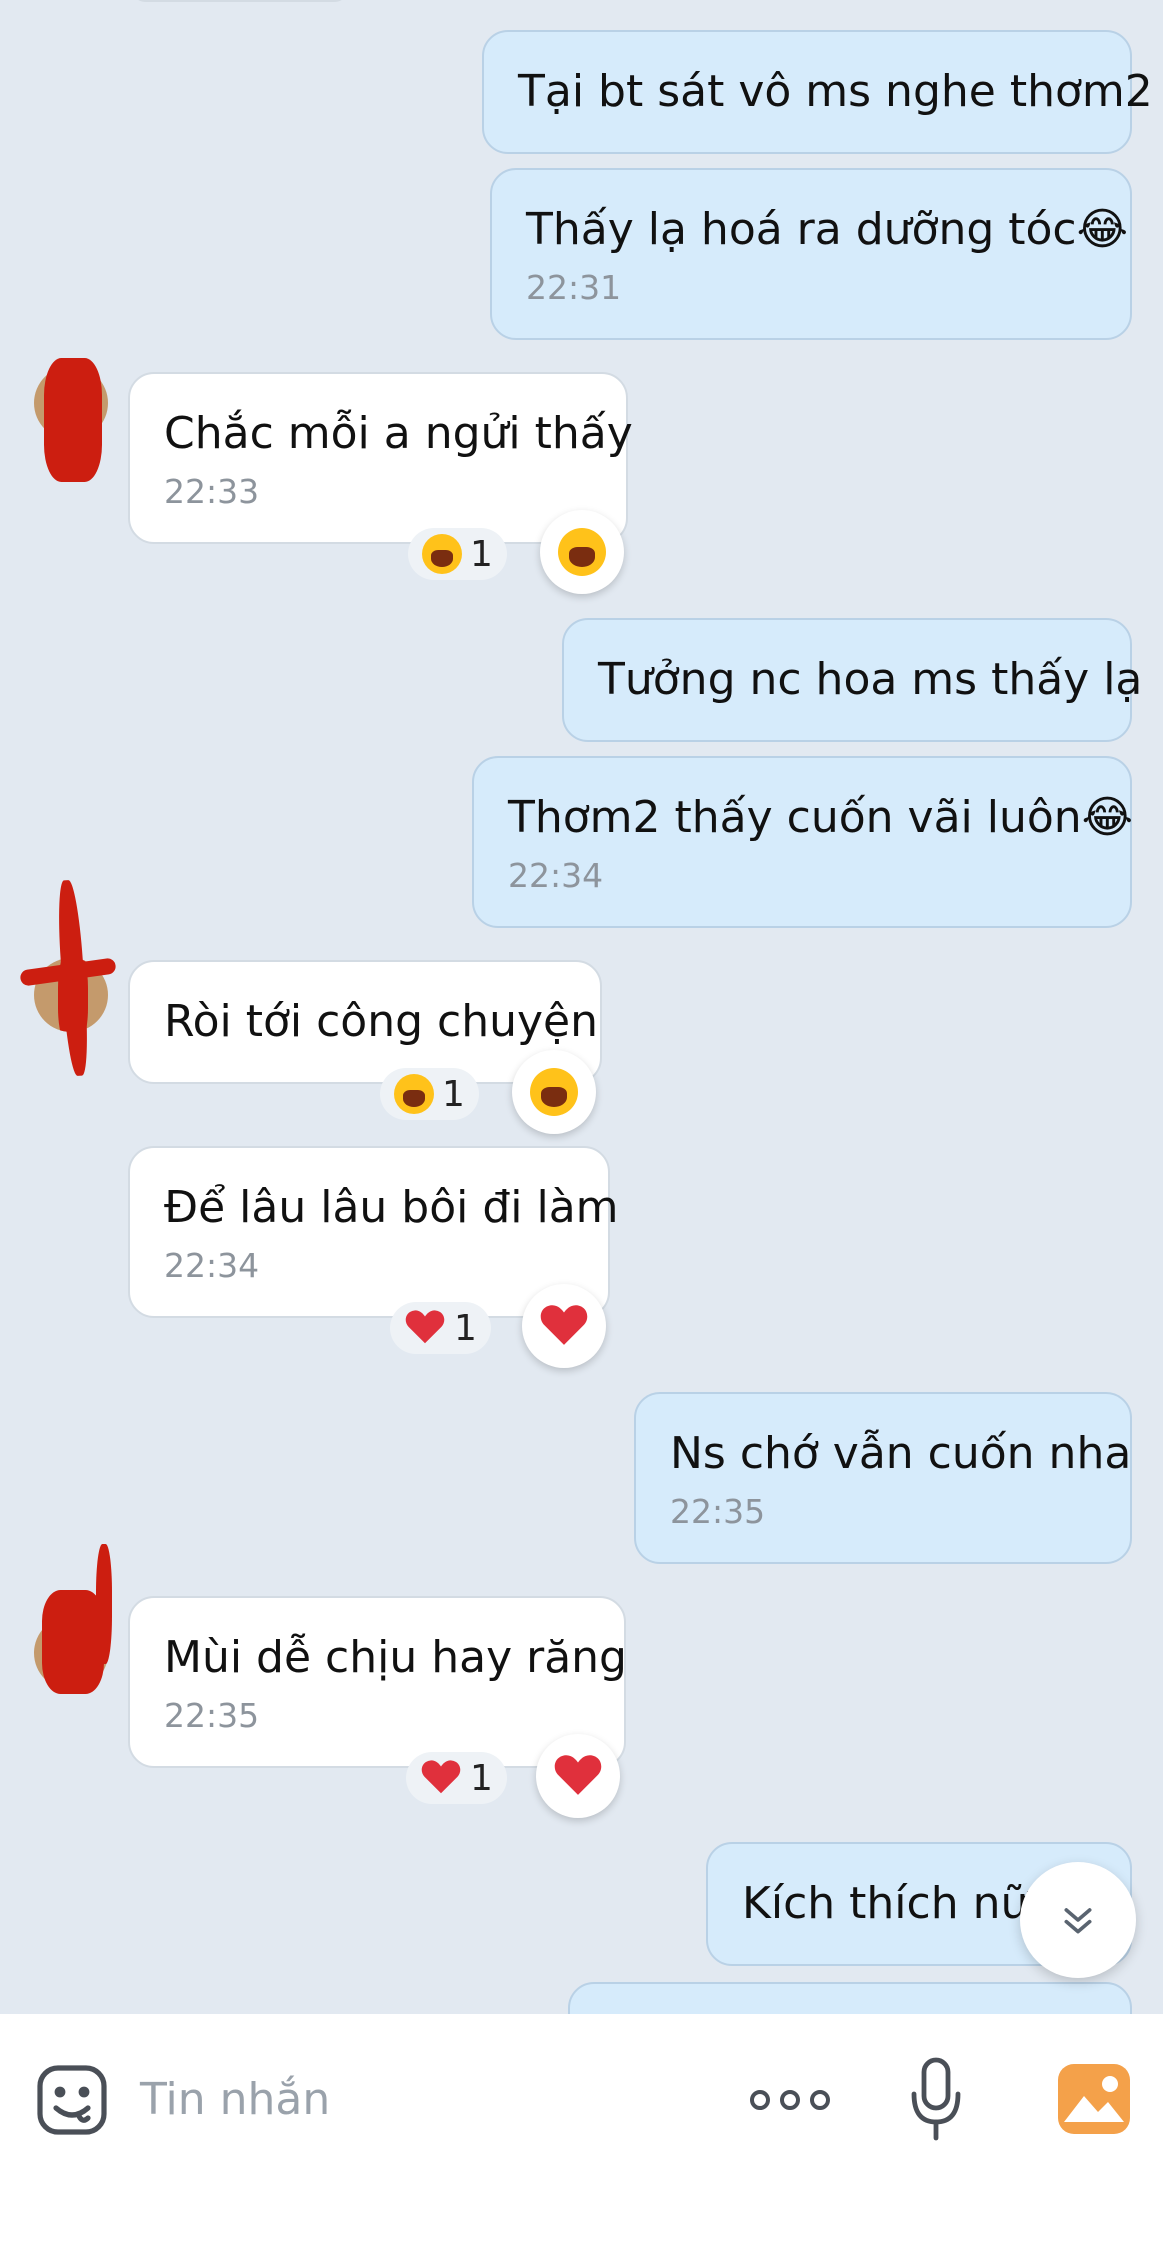  What do you see at coordinates (212, 491) in the screenshot?
I see `message-time: 22:33` at bounding box center [212, 491].